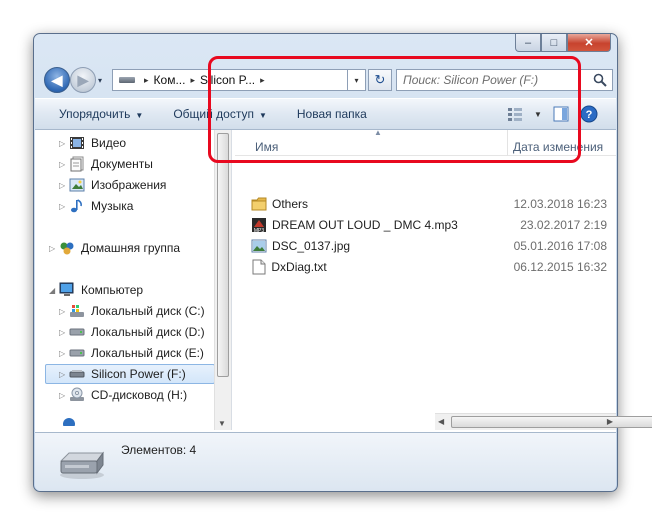  I want to click on sidebar-item-label: Локальный диск (D:), so click(148, 332).